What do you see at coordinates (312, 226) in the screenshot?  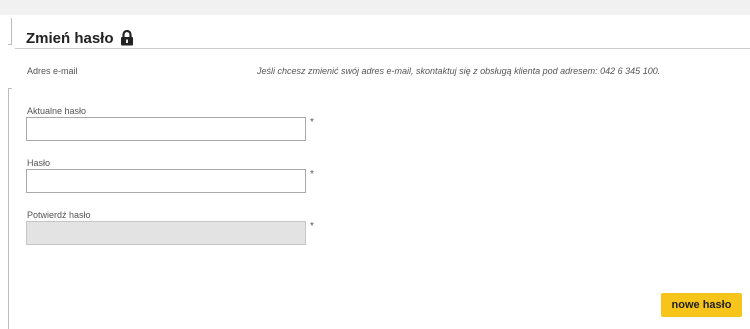 I see `confirm-password-required-mark: *` at bounding box center [312, 226].